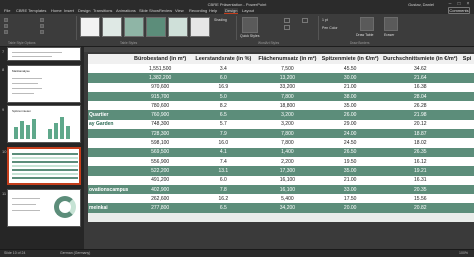 This screenshot has height=257, width=474. I want to click on table-cell: 24.50, so click(350, 143).